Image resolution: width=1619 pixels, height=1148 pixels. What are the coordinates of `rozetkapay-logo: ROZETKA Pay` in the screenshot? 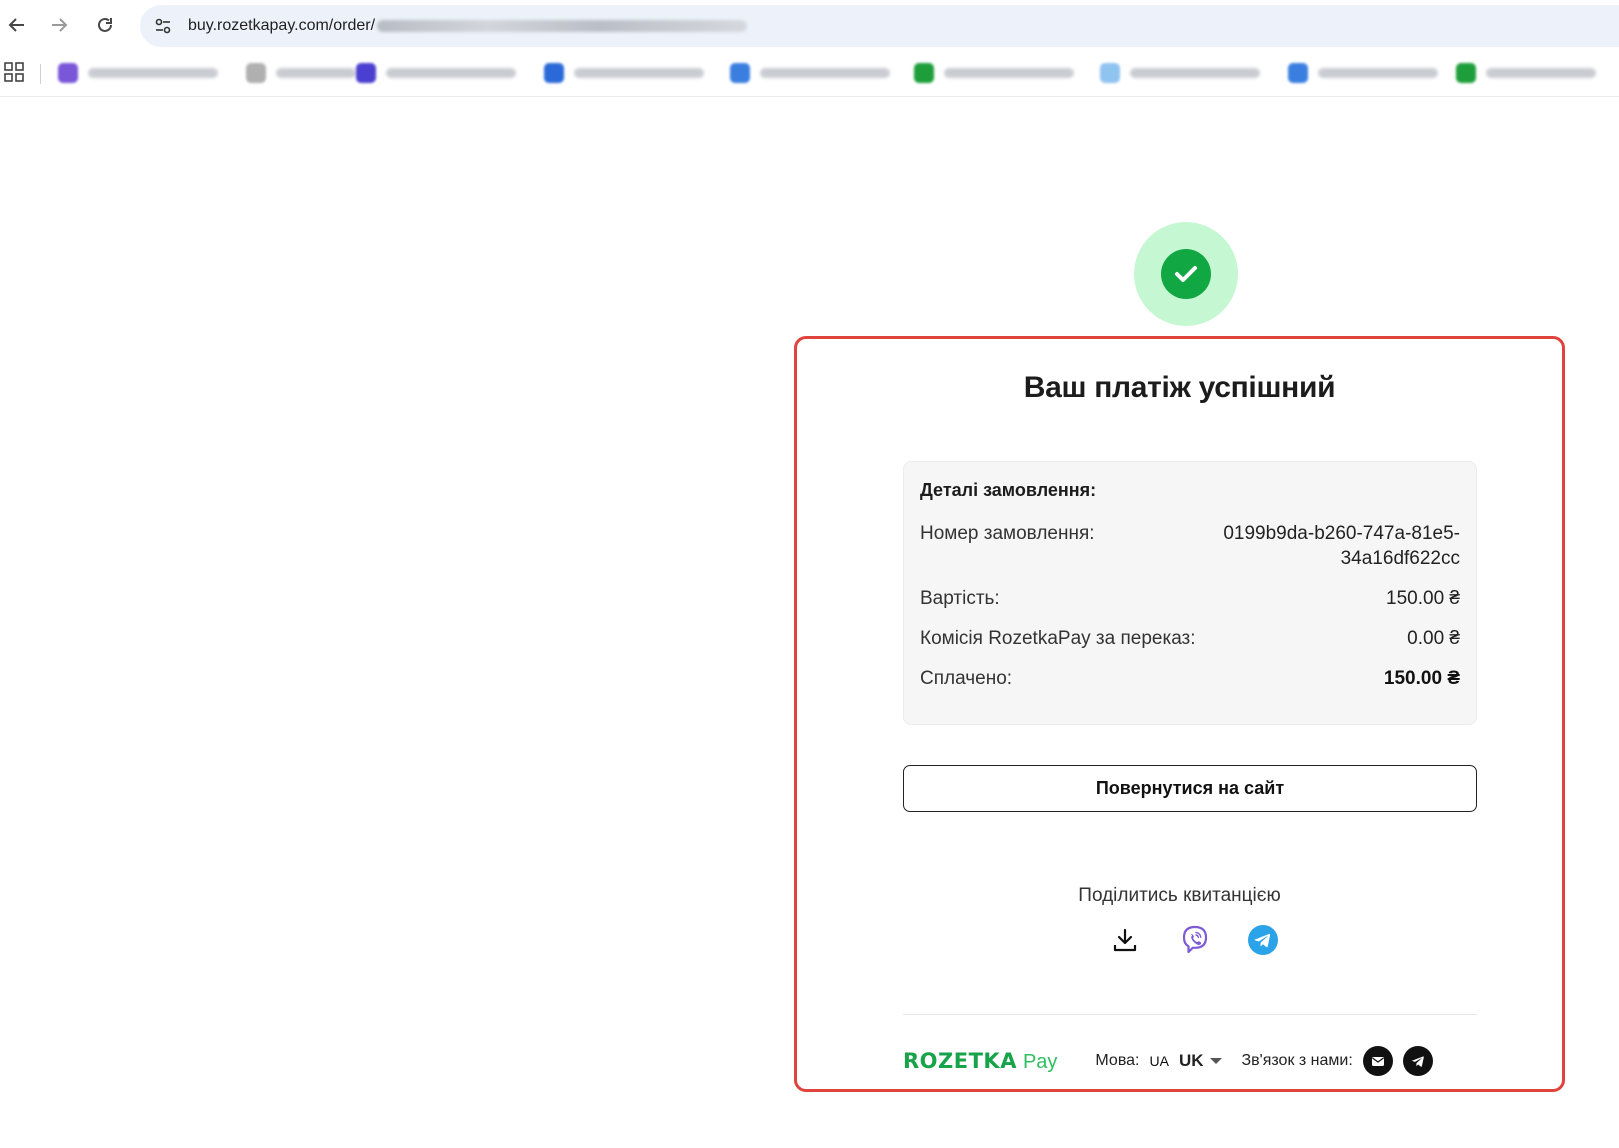 It's located at (980, 1061).